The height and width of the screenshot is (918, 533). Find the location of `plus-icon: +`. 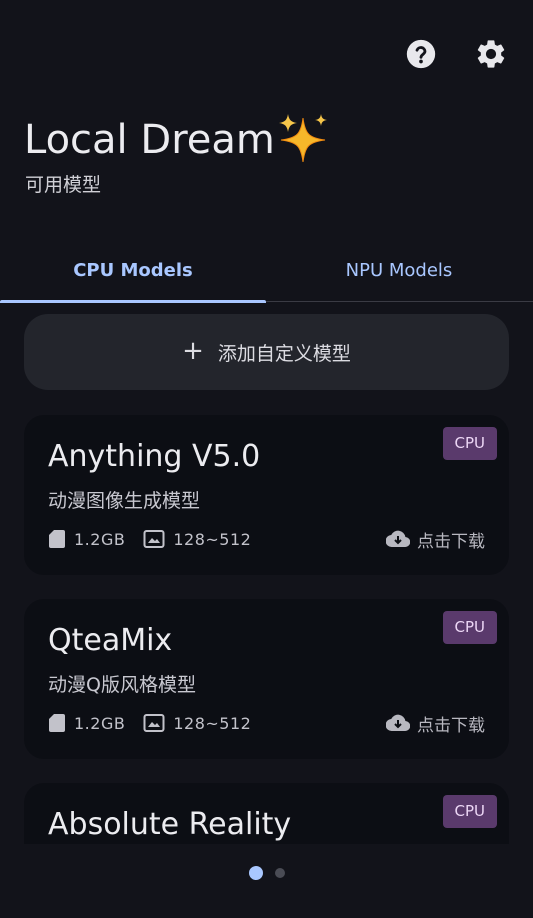

plus-icon: + is located at coordinates (193, 350).